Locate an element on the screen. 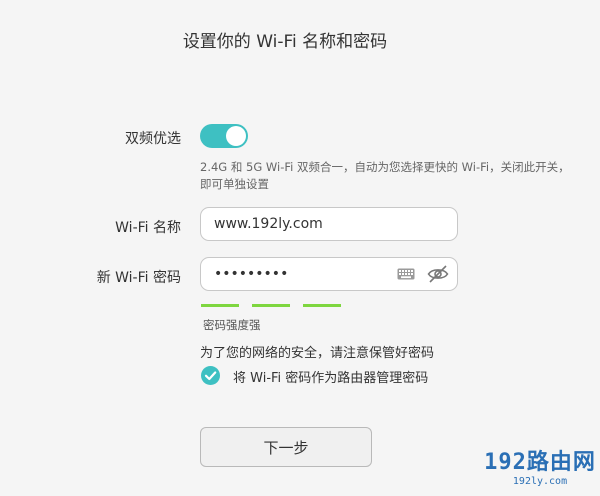 Image resolution: width=600 pixels, height=496 pixels. watermark-logo: 192路由网 192ly.com is located at coordinates (540, 469).